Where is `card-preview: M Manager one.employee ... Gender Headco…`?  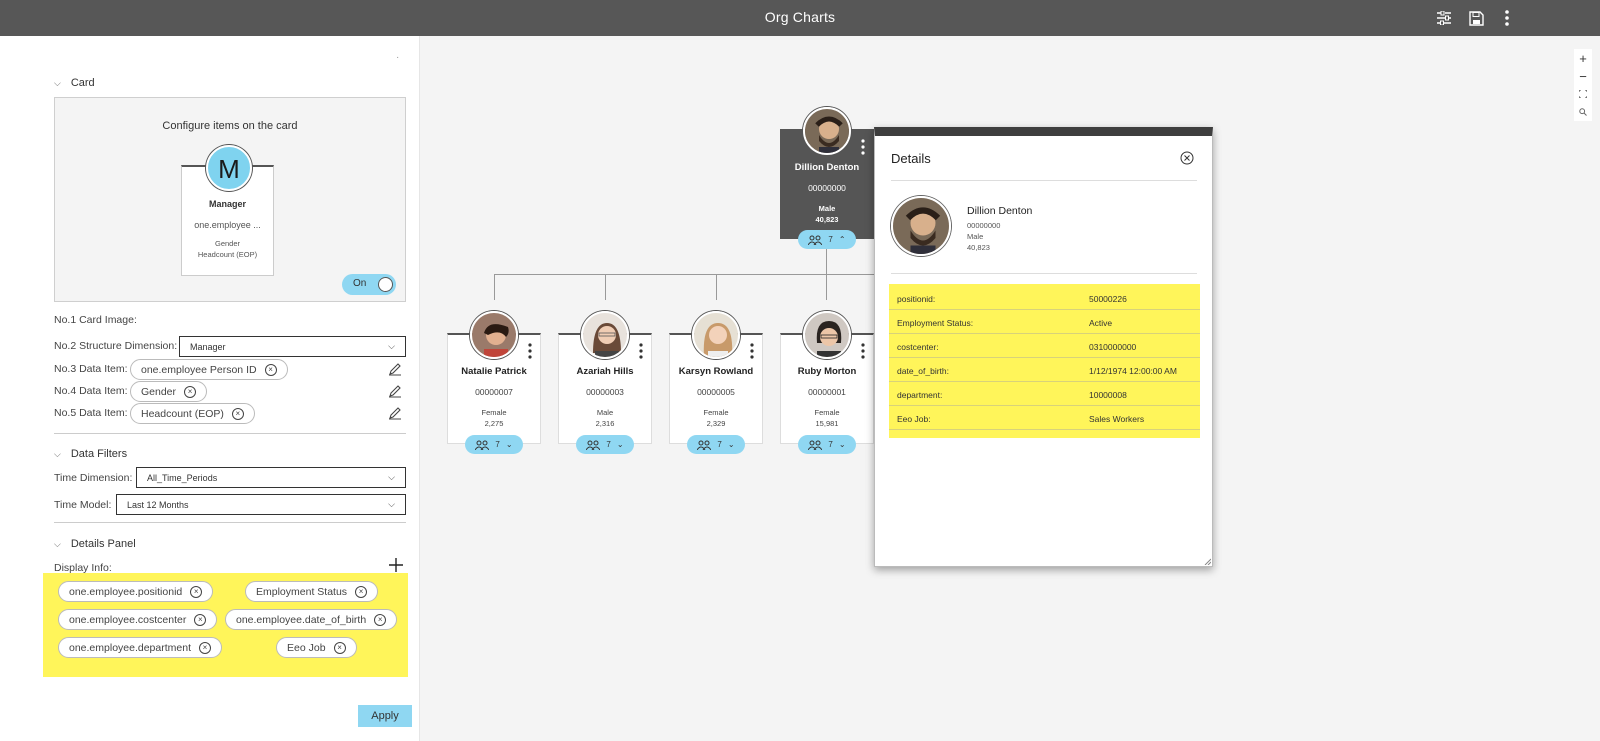 card-preview: M Manager one.employee ... Gender Headco… is located at coordinates (227, 210).